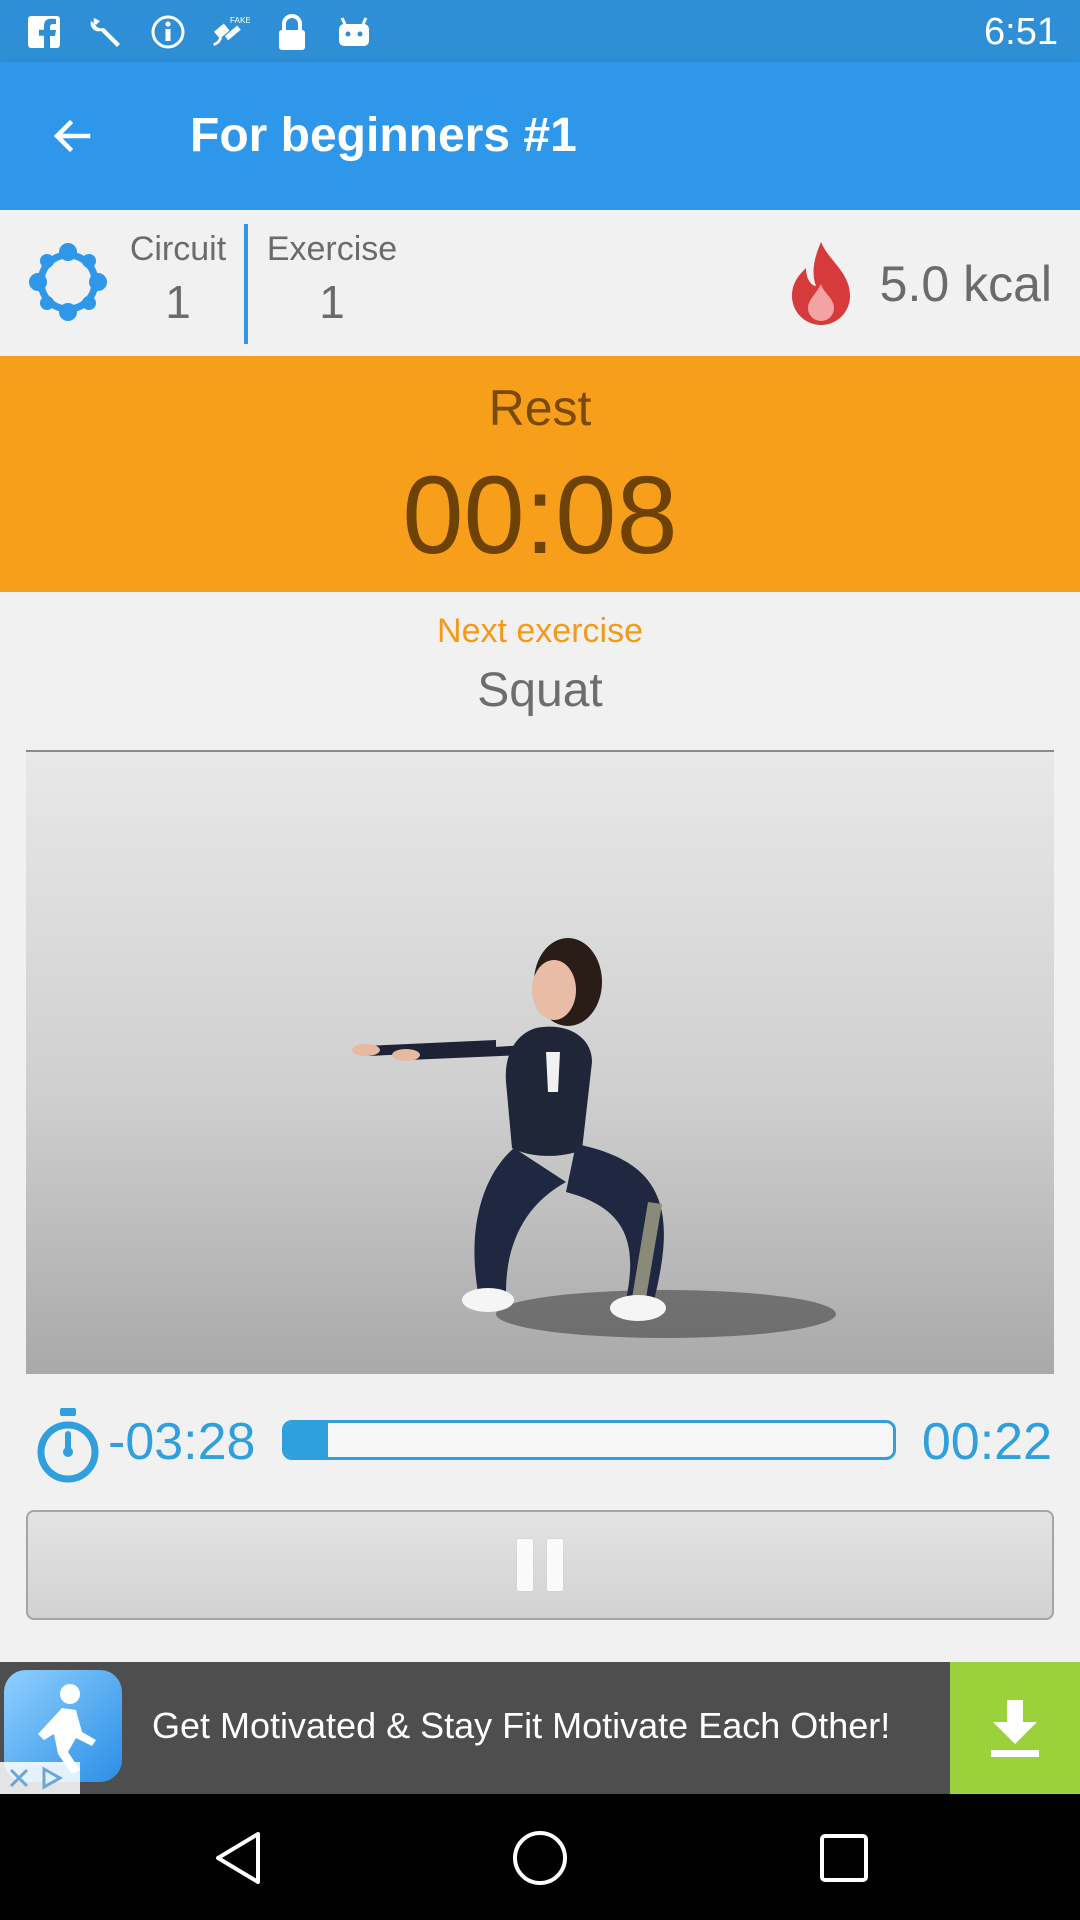 The image size is (1080, 1920). I want to click on adchoices-icon, so click(53, 1778).